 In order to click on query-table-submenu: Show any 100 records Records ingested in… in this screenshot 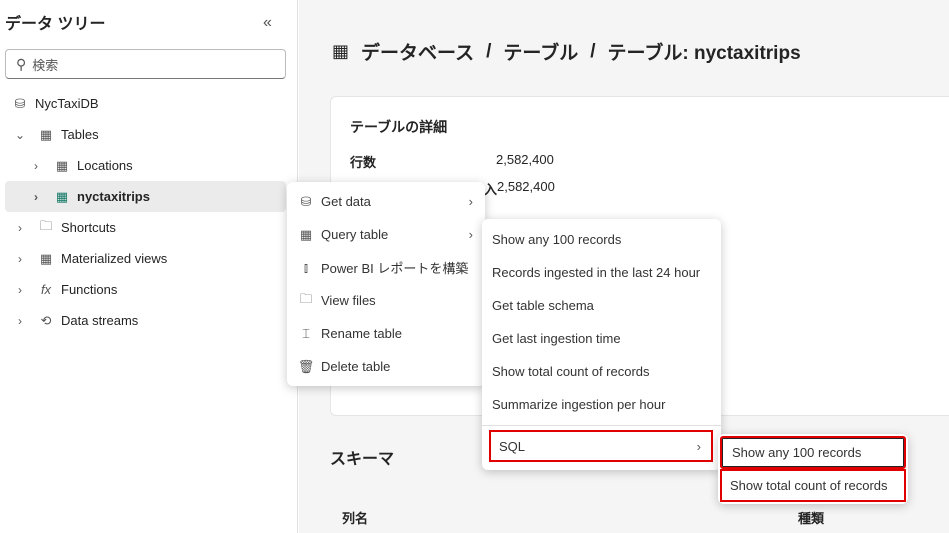, I will do `click(601, 344)`.